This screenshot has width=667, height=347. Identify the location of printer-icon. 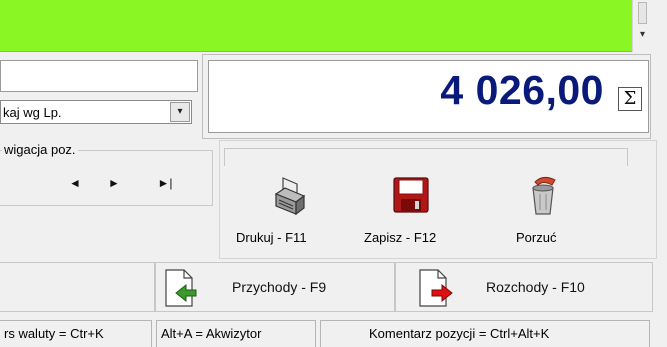
(290, 196).